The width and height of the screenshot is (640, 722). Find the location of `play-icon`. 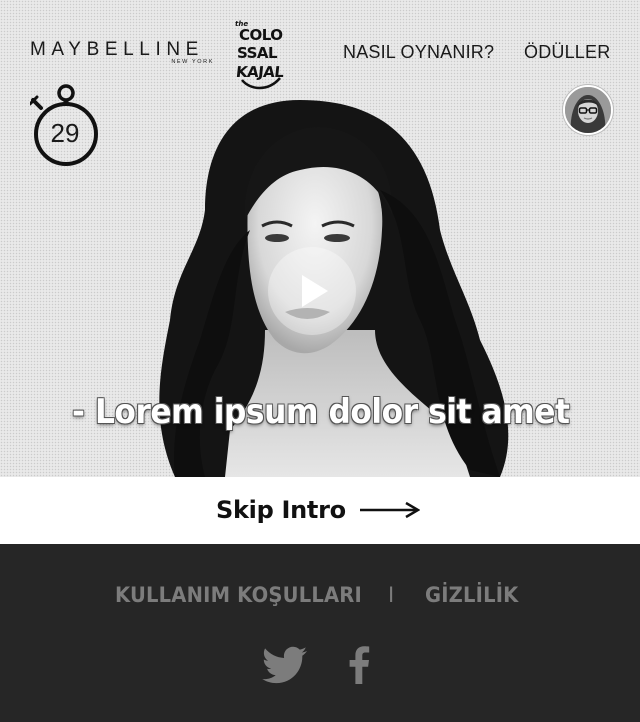

play-icon is located at coordinates (315, 291).